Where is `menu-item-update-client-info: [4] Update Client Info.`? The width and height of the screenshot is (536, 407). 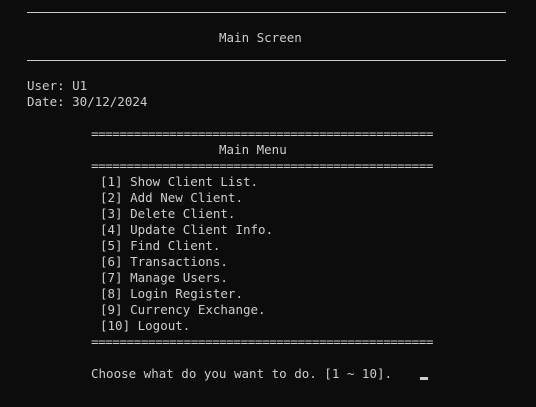 menu-item-update-client-info: [4] Update Client Info. is located at coordinates (187, 229).